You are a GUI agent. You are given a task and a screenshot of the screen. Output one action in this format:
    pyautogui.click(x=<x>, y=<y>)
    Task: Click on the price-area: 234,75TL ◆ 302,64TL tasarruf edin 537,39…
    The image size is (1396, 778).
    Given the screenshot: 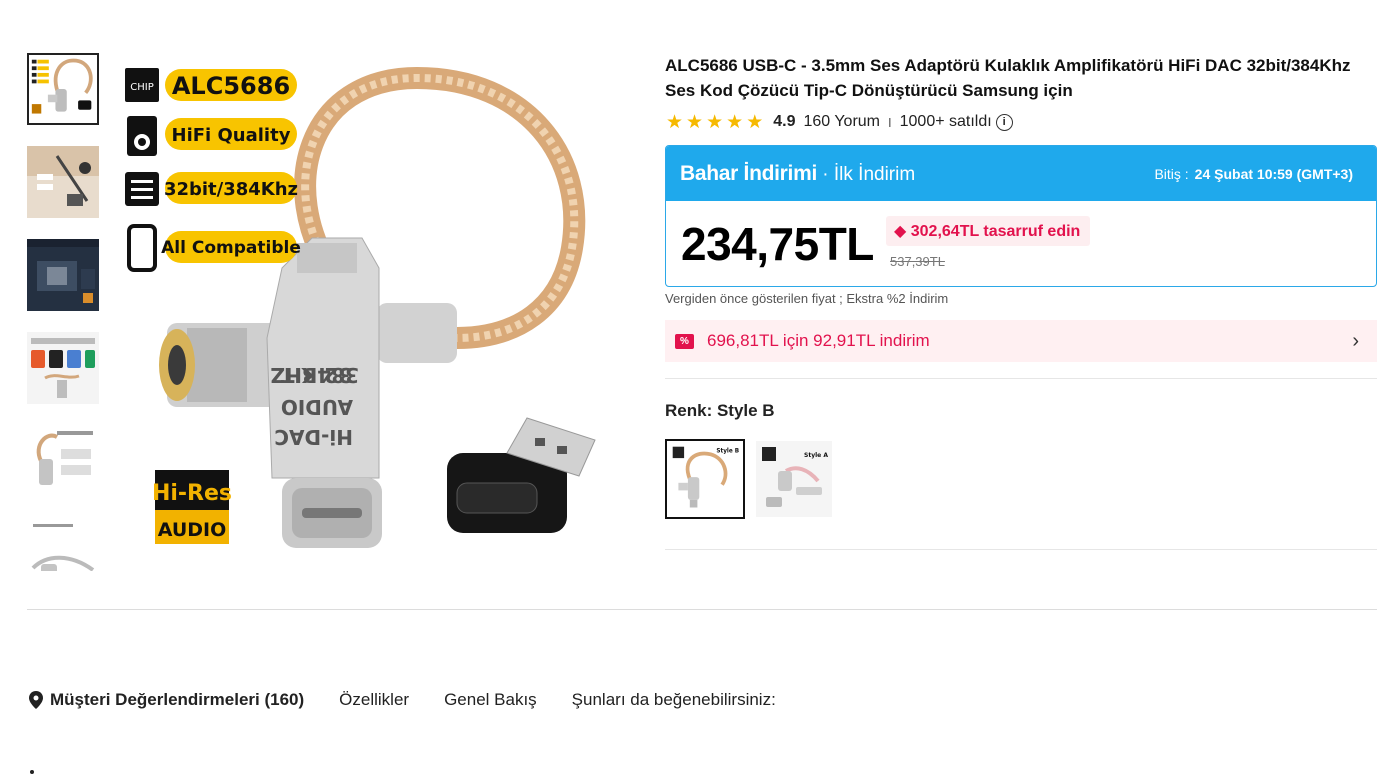 What is the action you would take?
    pyautogui.click(x=1021, y=243)
    